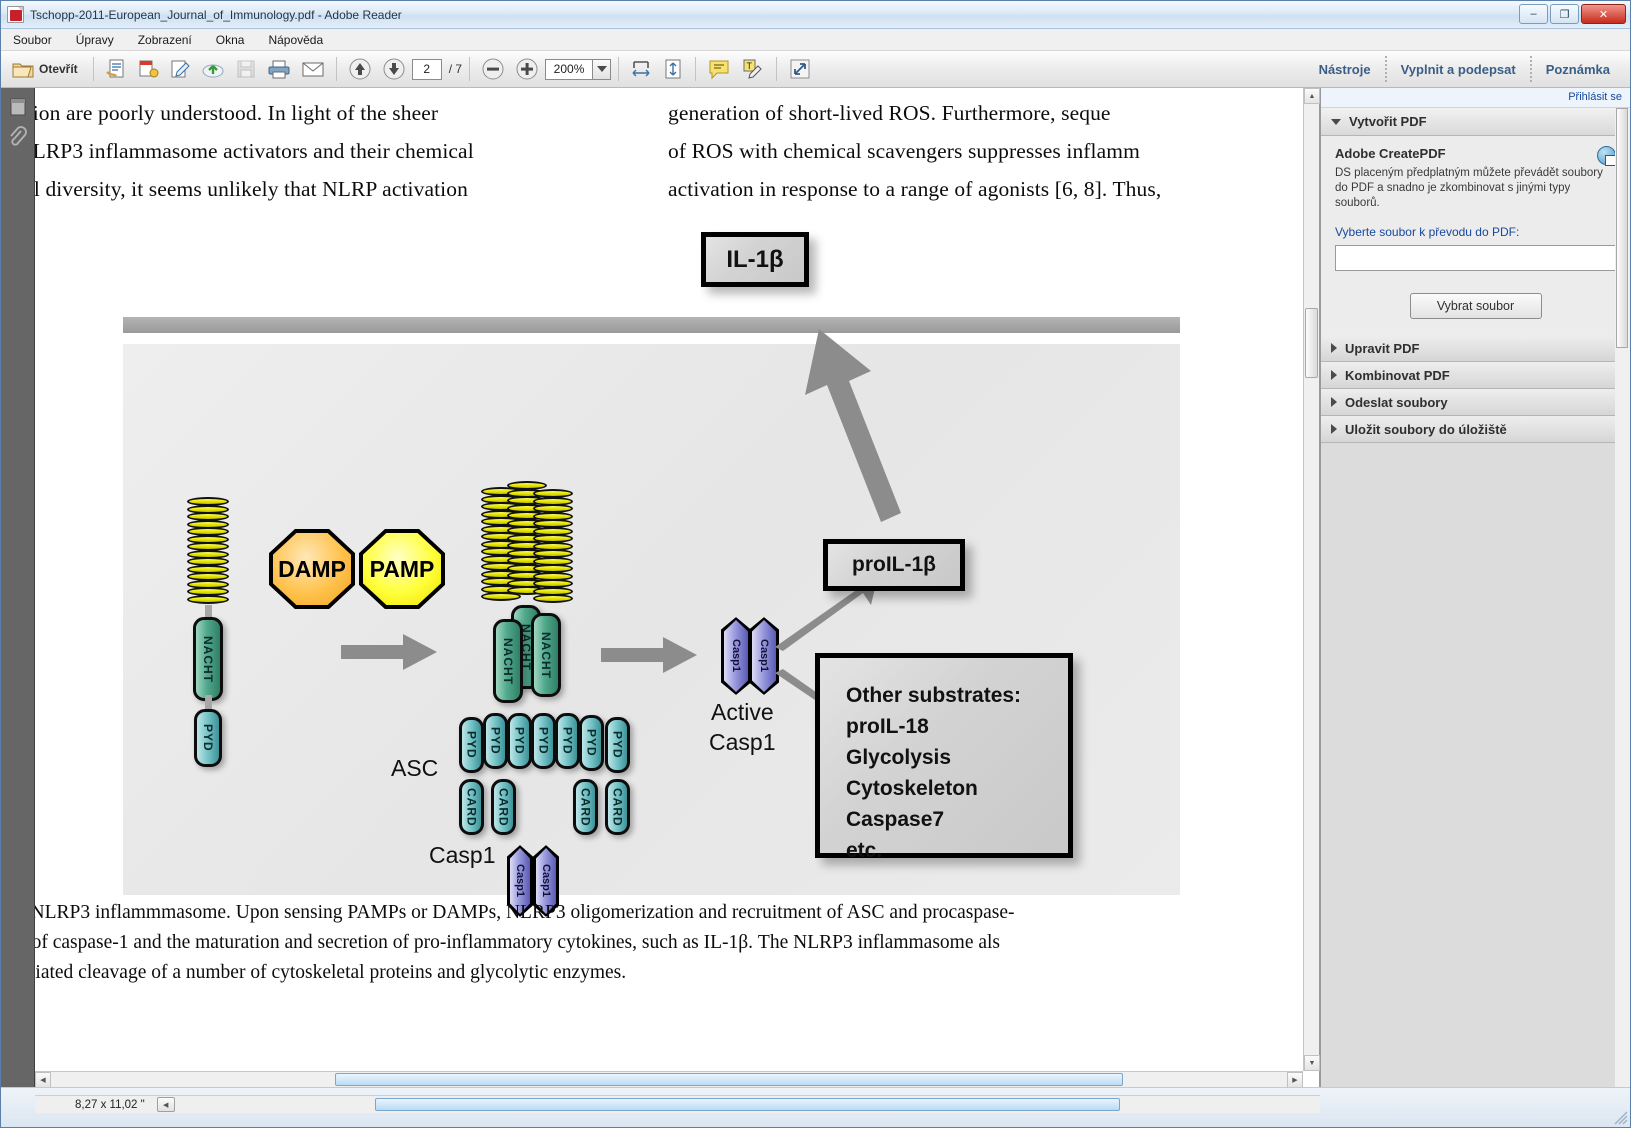 The image size is (1631, 1128). I want to click on fullscreen-button, so click(800, 69).